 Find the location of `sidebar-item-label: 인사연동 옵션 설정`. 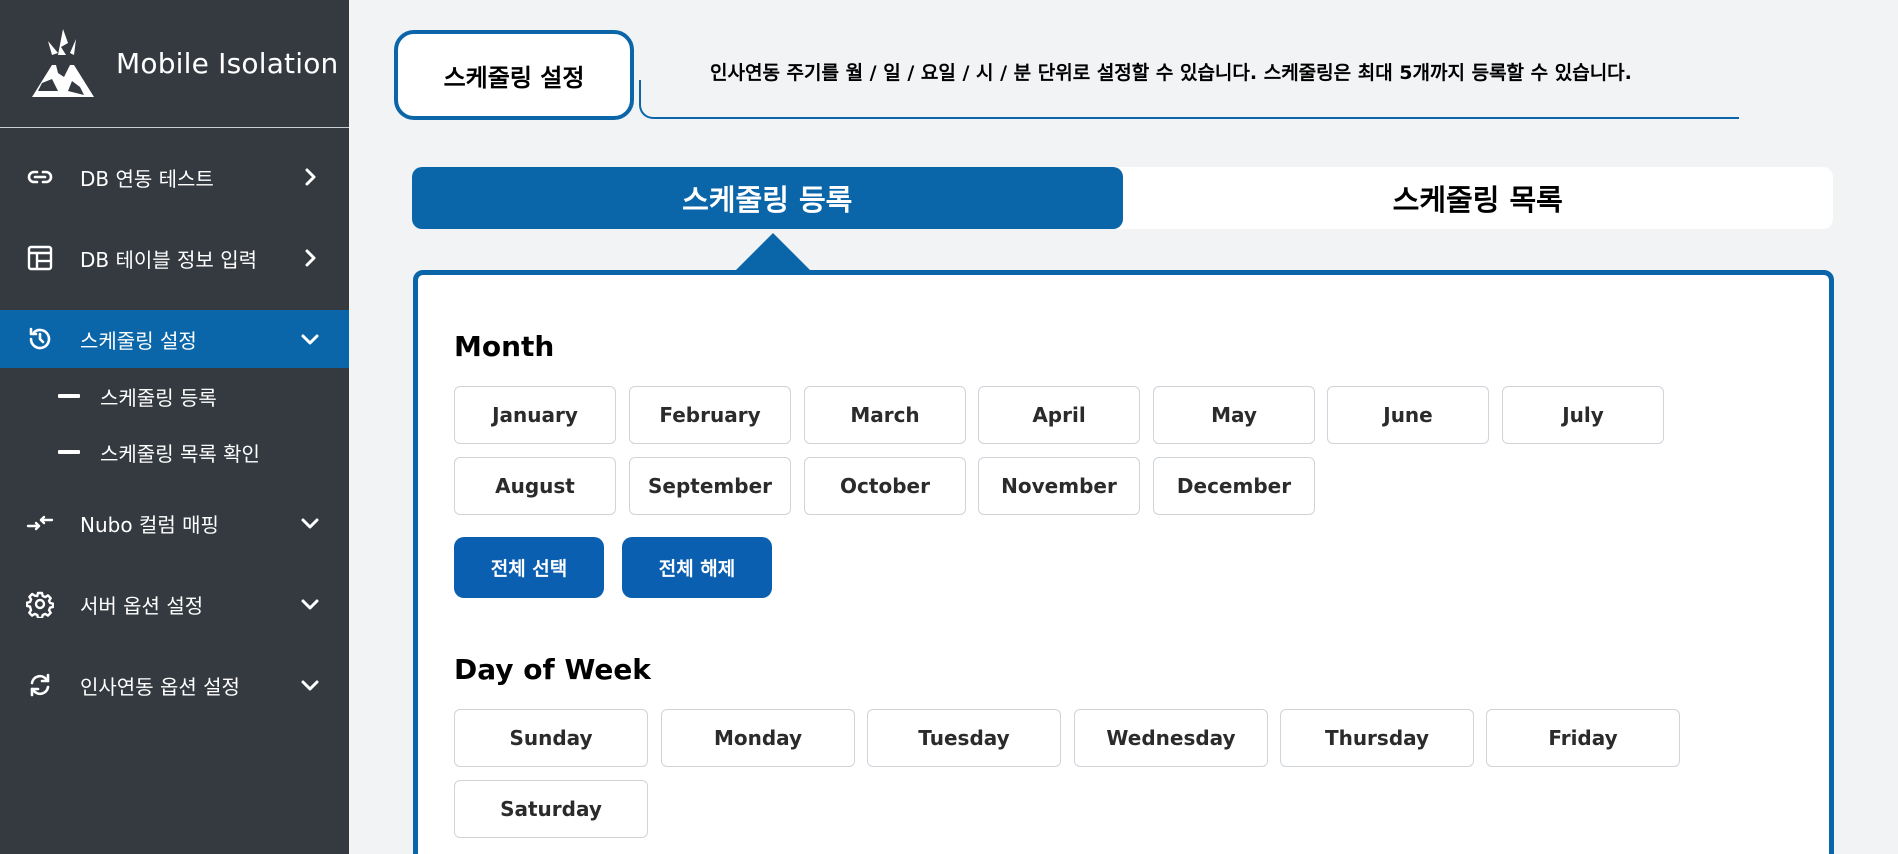

sidebar-item-label: 인사연동 옵션 설정 is located at coordinates (160, 686).